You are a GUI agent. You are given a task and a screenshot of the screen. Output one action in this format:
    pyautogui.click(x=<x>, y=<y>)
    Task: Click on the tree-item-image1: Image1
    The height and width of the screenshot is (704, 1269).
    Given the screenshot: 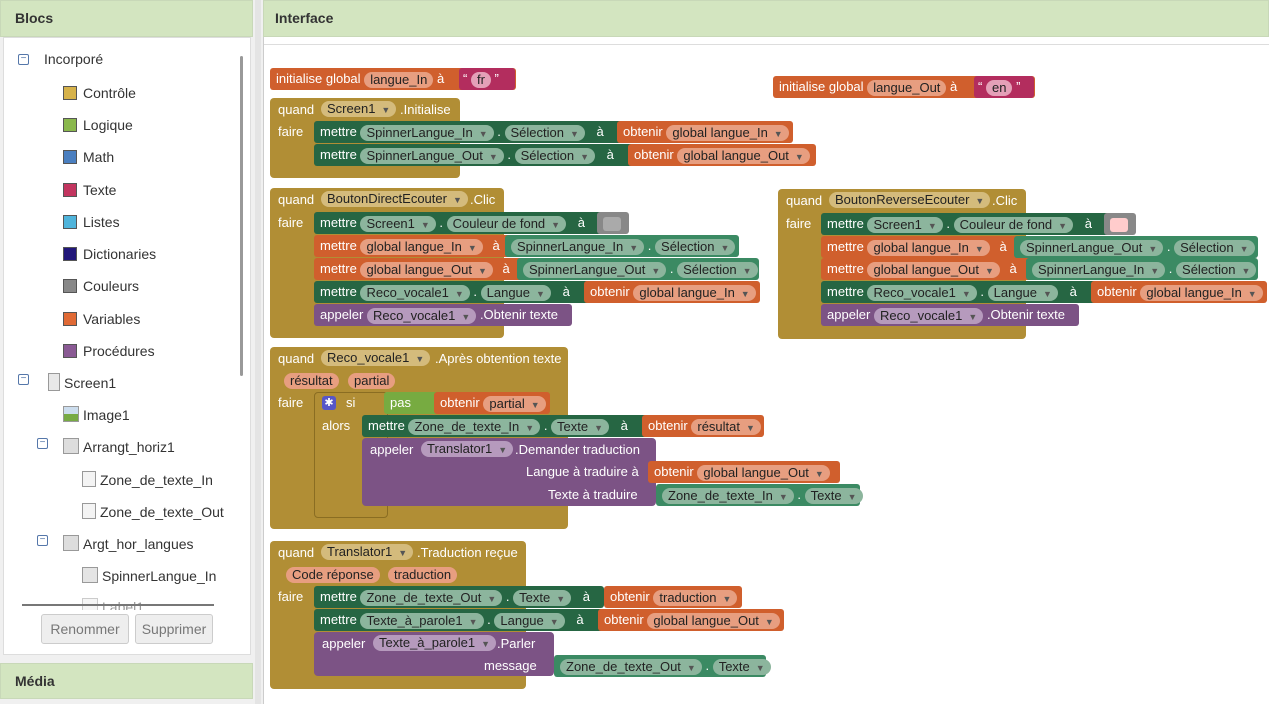 What is the action you would take?
    pyautogui.click(x=96, y=415)
    